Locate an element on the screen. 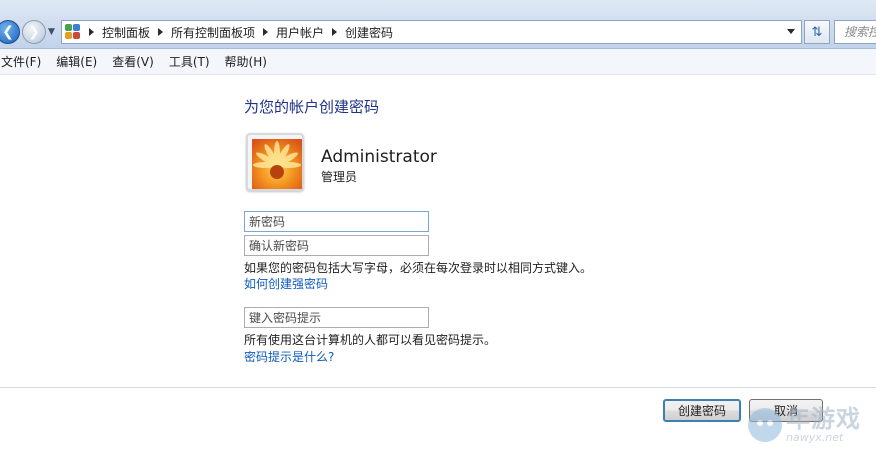 This screenshot has width=876, height=452. avatar is located at coordinates (275, 162).